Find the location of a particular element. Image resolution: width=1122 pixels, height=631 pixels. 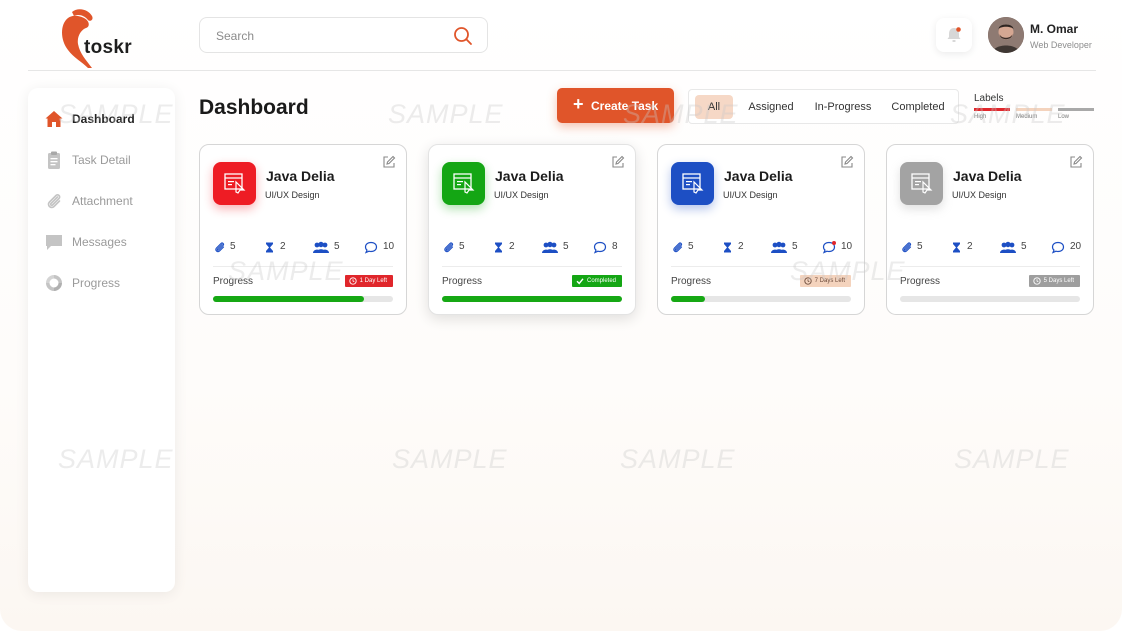

filter-tabs: All Assigned In-Progress Completed is located at coordinates (823, 106).